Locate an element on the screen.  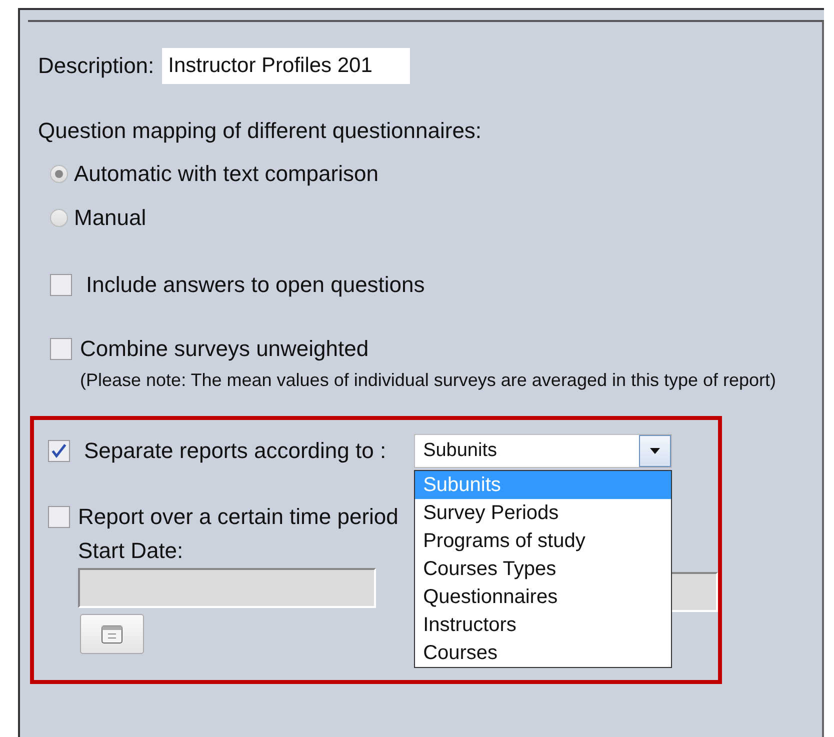
start-date-label: Start Date: is located at coordinates (131, 551).